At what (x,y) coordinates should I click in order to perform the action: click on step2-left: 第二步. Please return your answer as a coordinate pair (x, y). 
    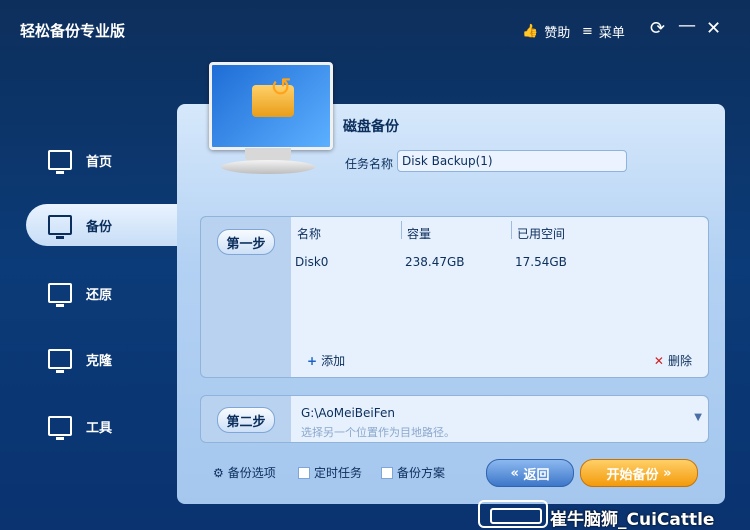
    Looking at the image, I should click on (246, 419).